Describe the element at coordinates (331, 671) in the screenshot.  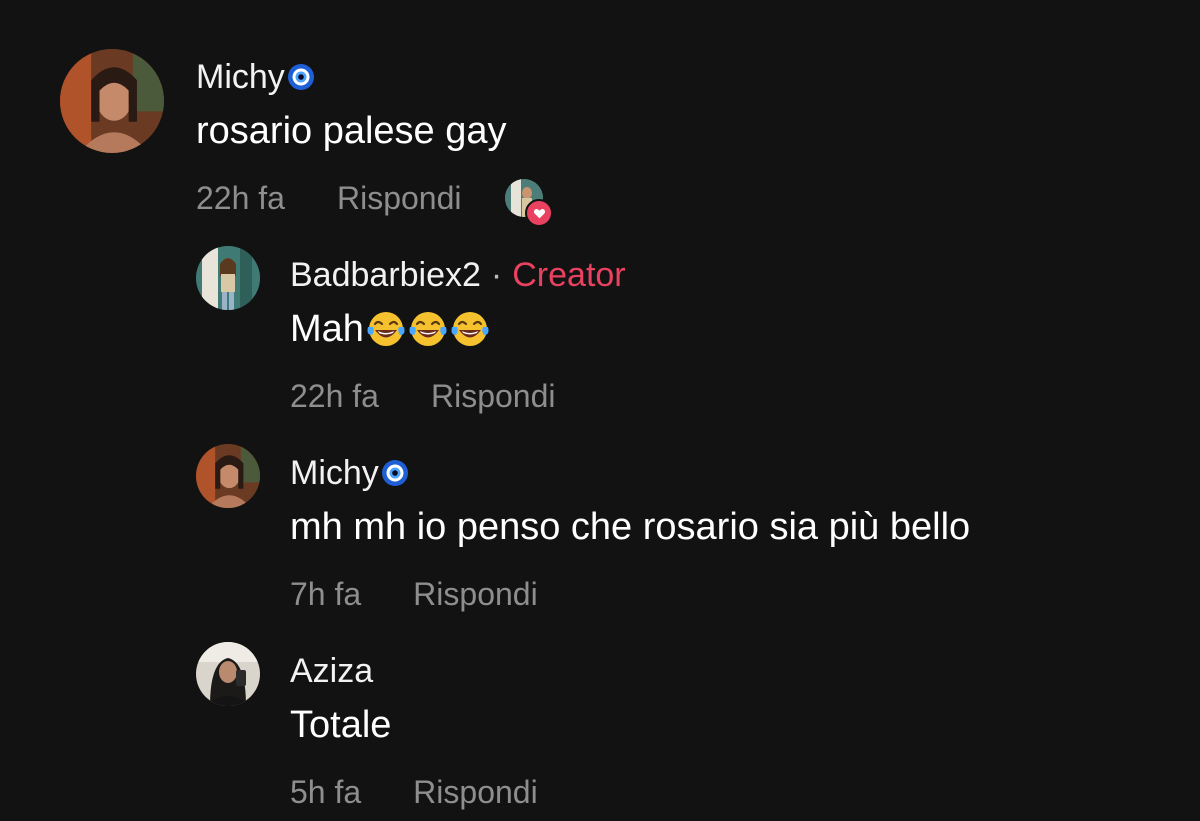
I see `comment-username: Aziza` at that location.